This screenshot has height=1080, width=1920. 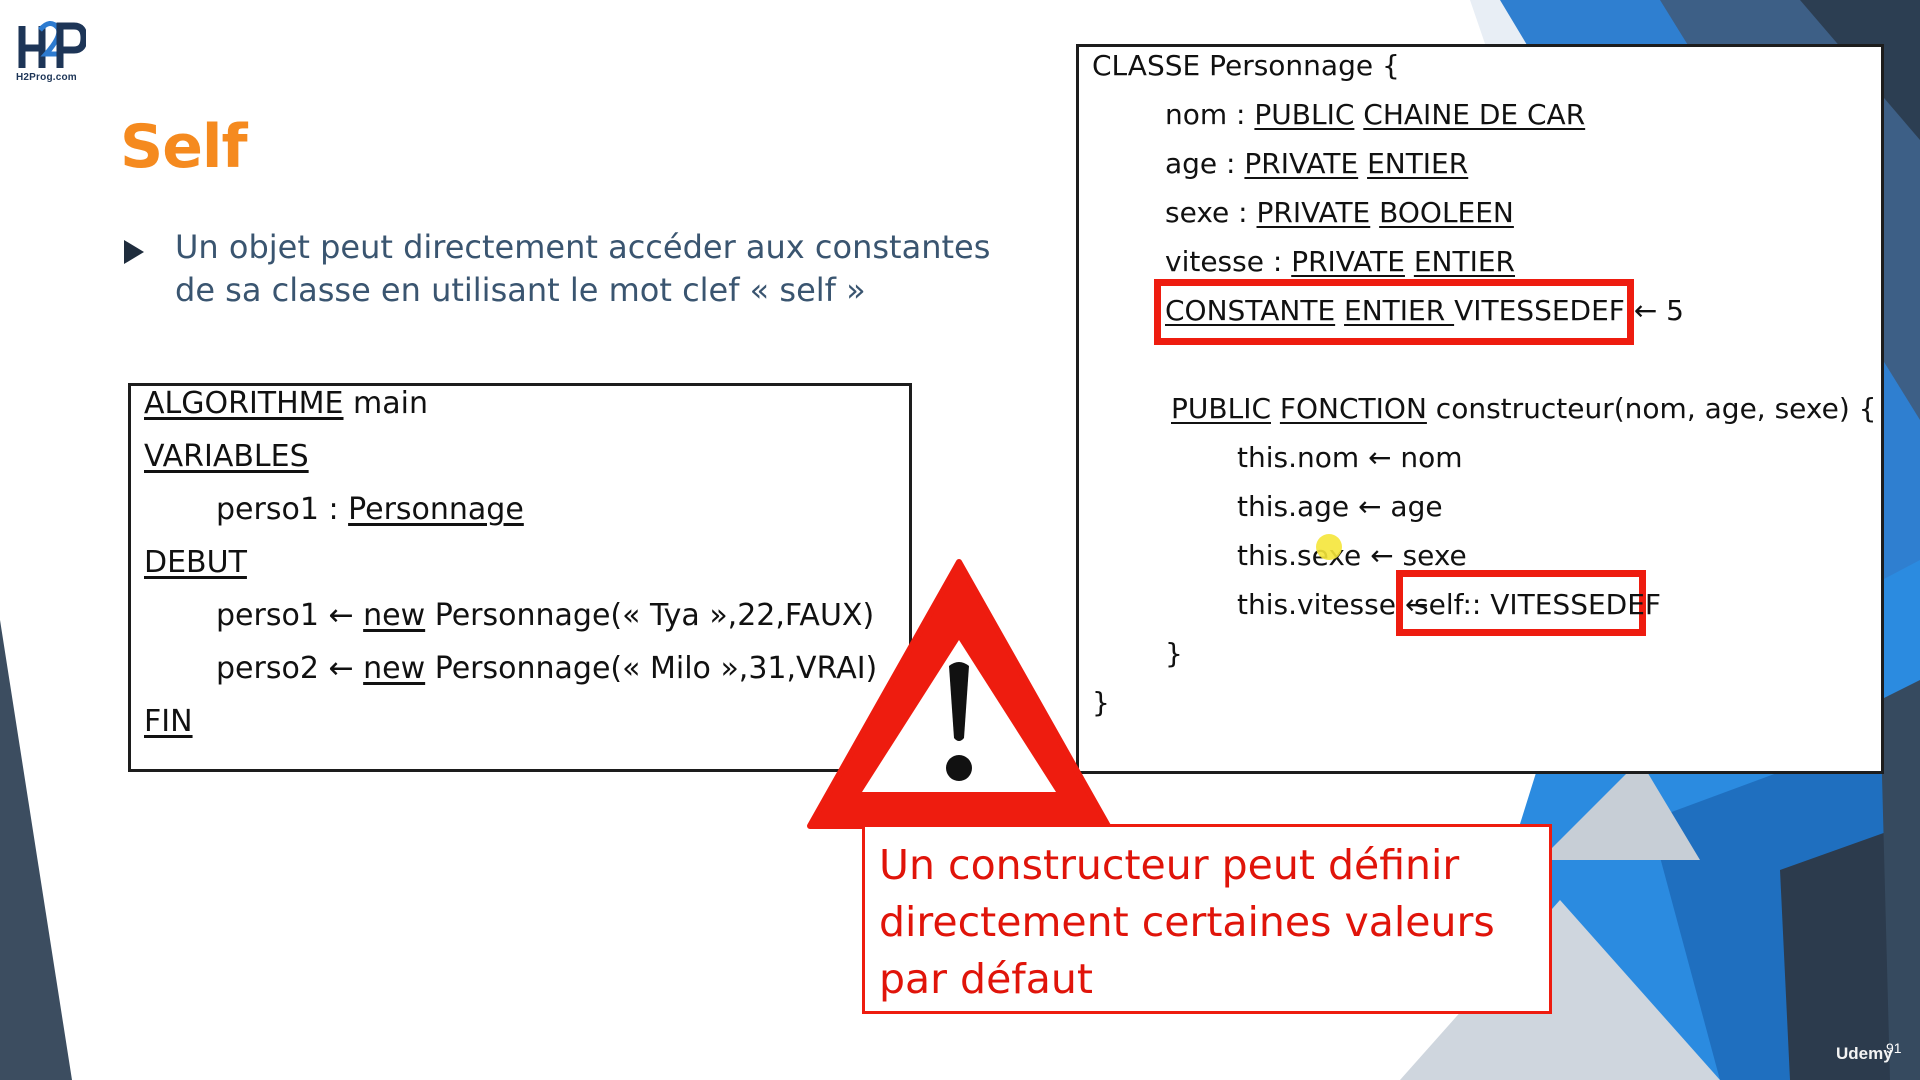 What do you see at coordinates (1352, 555) in the screenshot?
I see `class-line-10: this.sexe ← sexe` at bounding box center [1352, 555].